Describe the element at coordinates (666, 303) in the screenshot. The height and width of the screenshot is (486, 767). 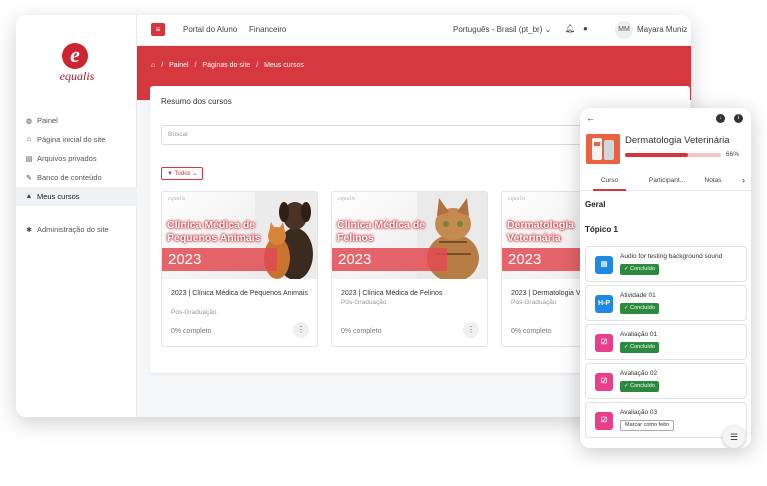
I see `activity-item: H-P Atividade 01 ✓ Concluído` at that location.